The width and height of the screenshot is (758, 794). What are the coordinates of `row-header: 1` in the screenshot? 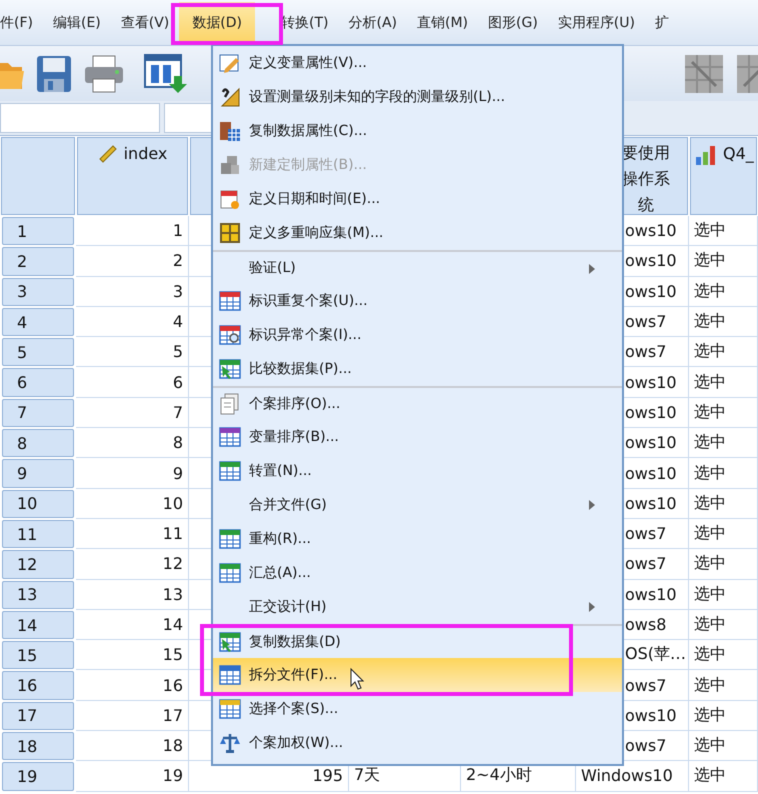 It's located at (38, 231).